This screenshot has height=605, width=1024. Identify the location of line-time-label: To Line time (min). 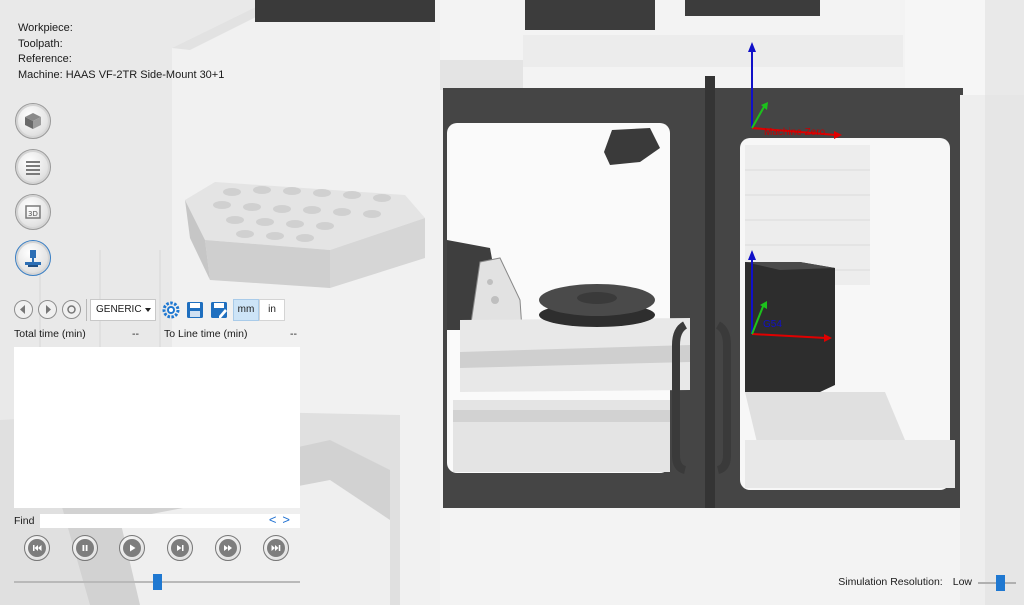
(206, 334).